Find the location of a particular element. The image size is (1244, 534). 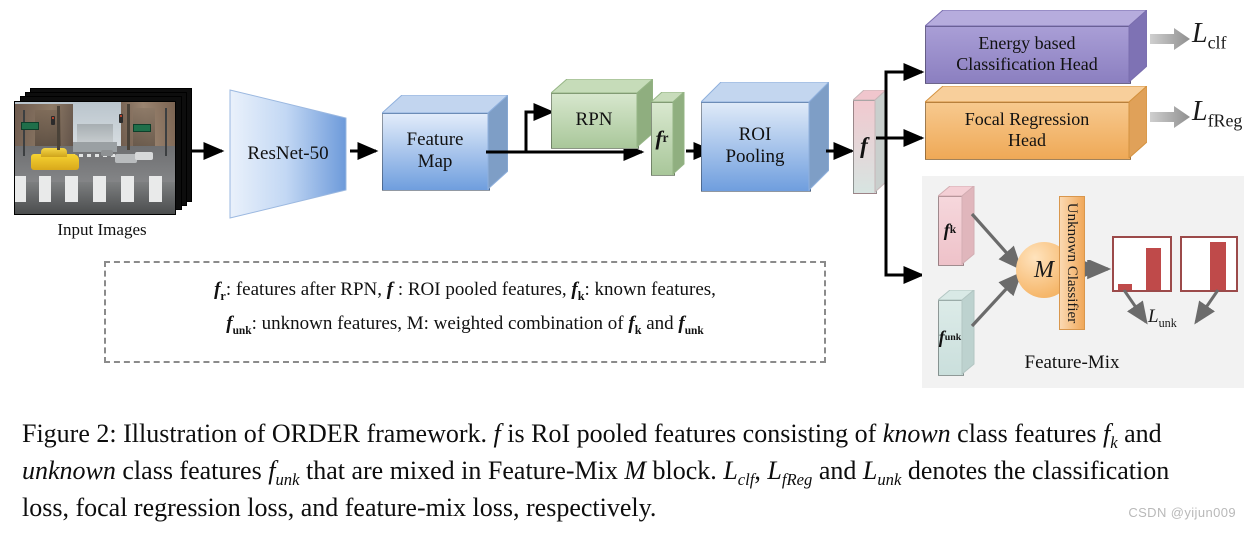

unknown-classifier-block: Unknown Classifier is located at coordinates (1072, 263).